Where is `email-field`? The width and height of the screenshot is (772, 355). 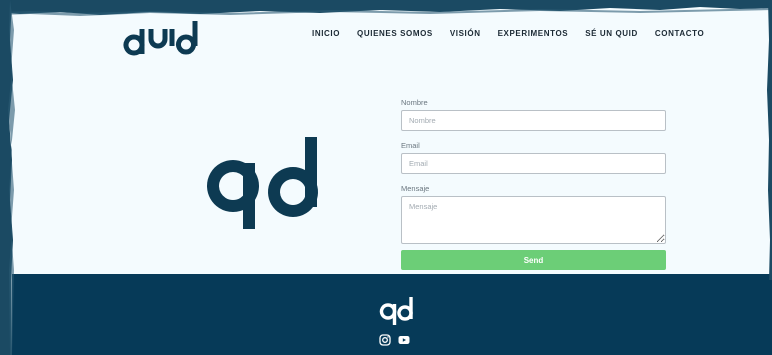
email-field is located at coordinates (533, 163).